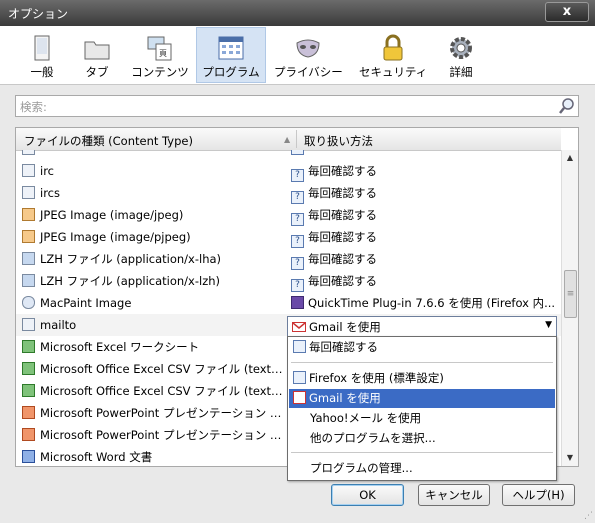 The width and height of the screenshot is (595, 523). What do you see at coordinates (461, 72) in the screenshot?
I see `tab-label: 詳細` at bounding box center [461, 72].